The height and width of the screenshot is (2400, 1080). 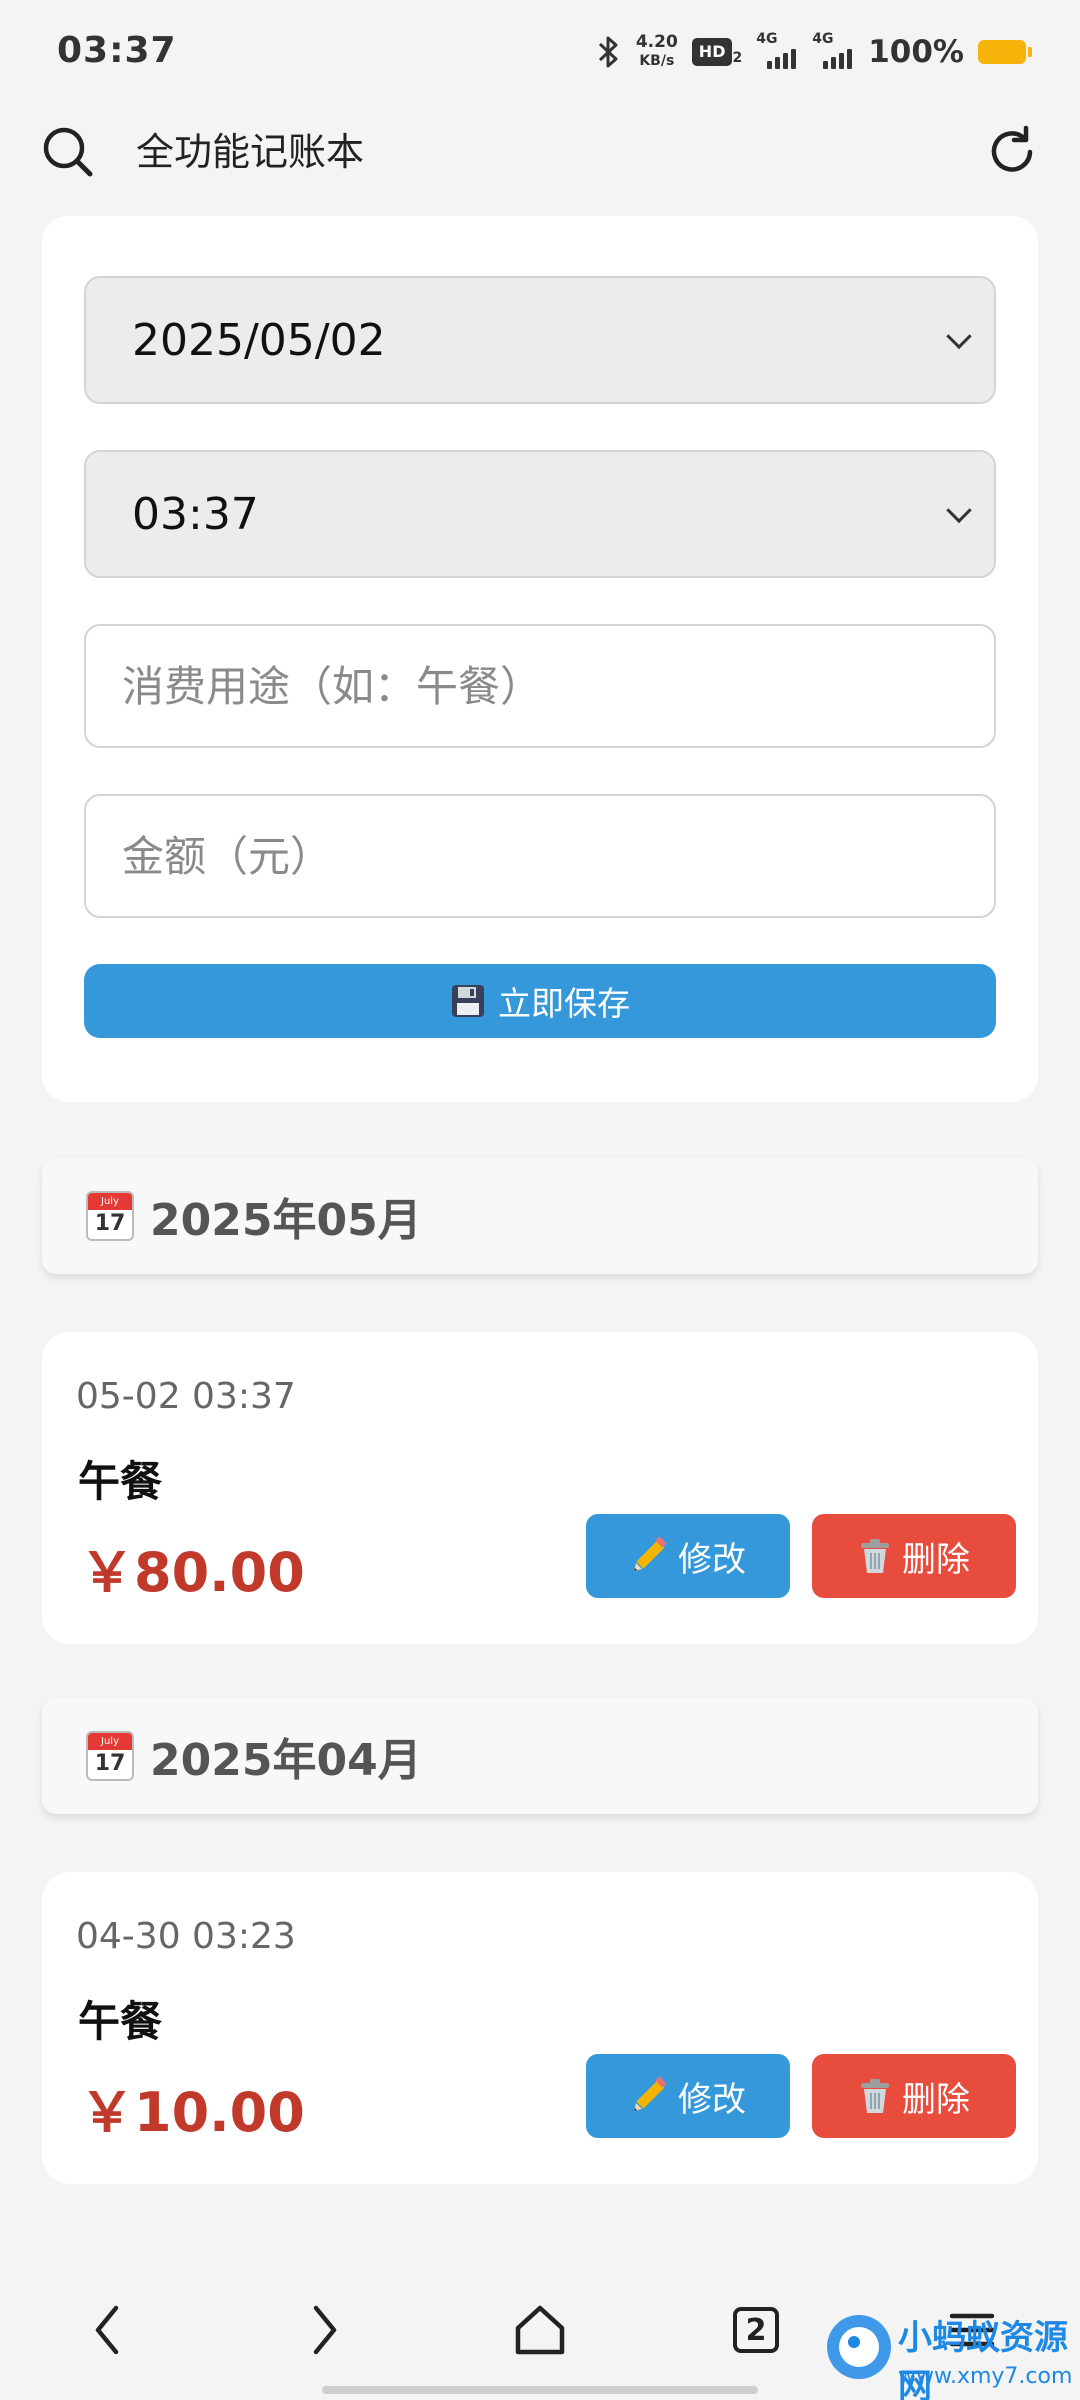 I want to click on network-speed-unit: KB/s, so click(x=657, y=61).